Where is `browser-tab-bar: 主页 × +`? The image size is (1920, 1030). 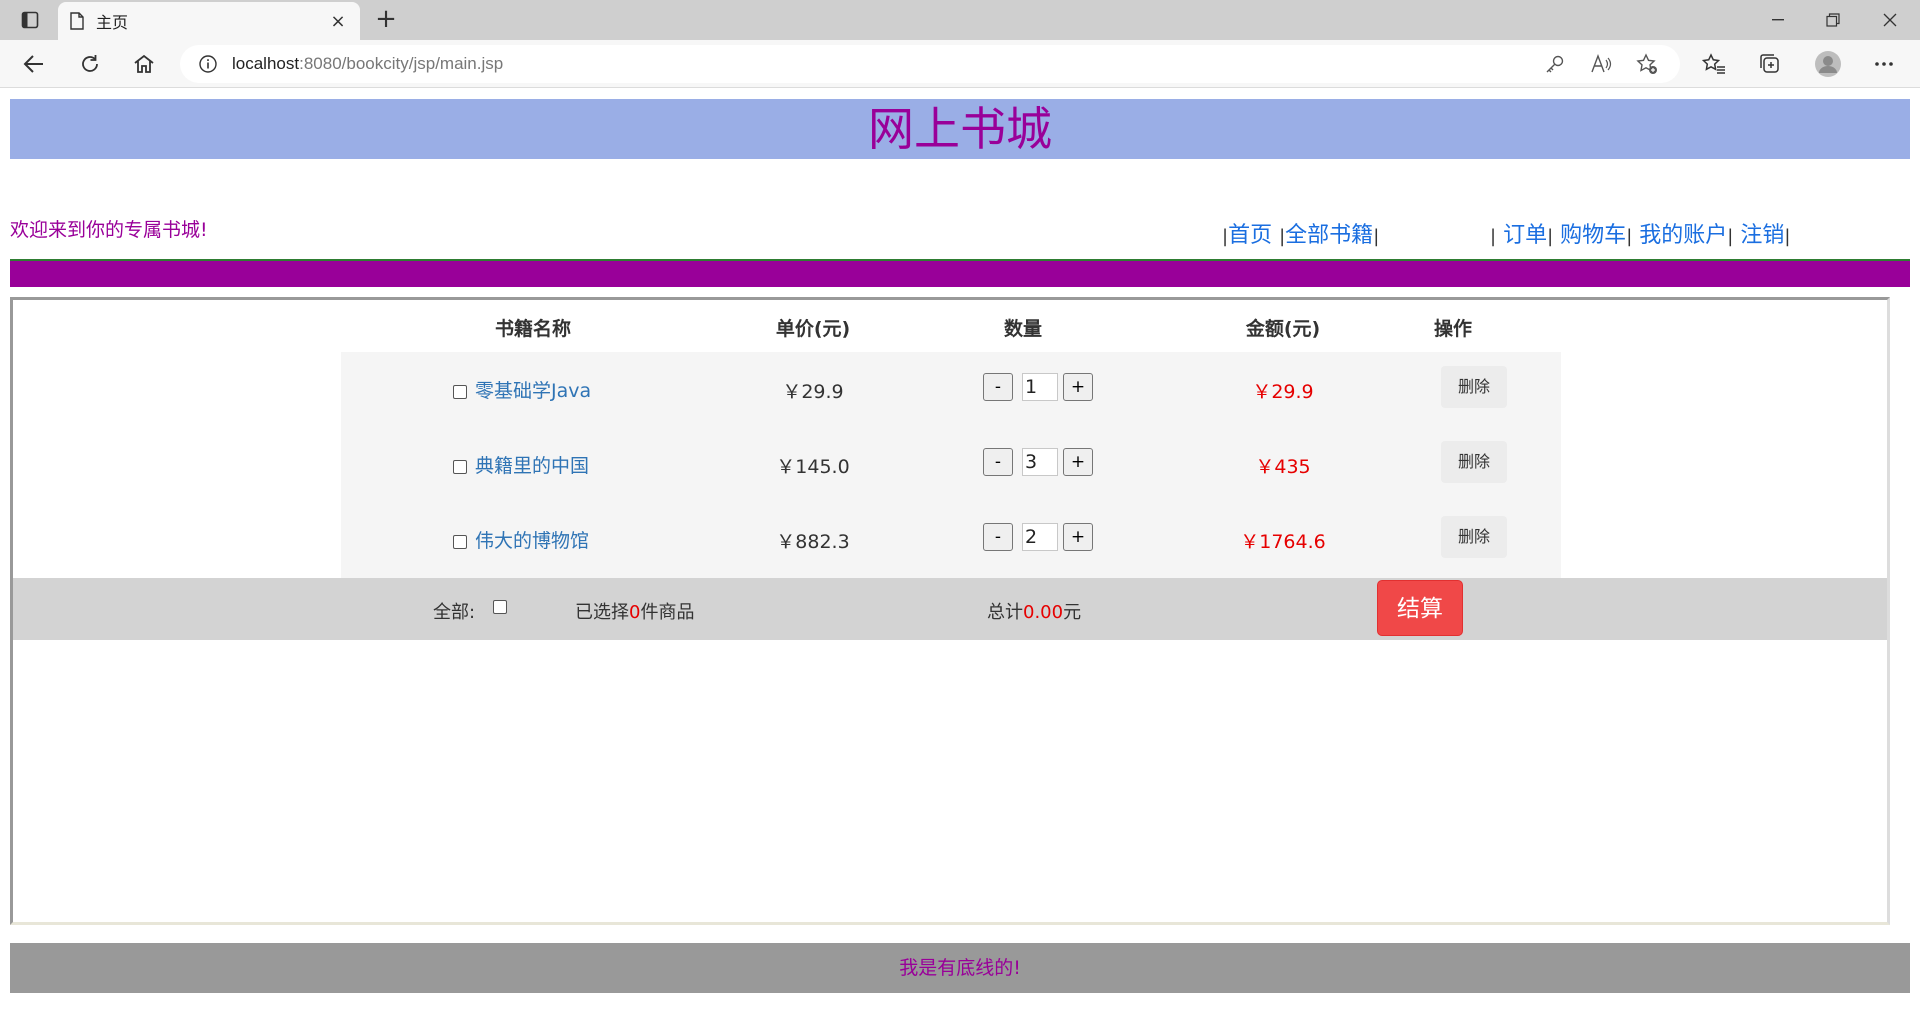 browser-tab-bar: 主页 × + is located at coordinates (960, 20).